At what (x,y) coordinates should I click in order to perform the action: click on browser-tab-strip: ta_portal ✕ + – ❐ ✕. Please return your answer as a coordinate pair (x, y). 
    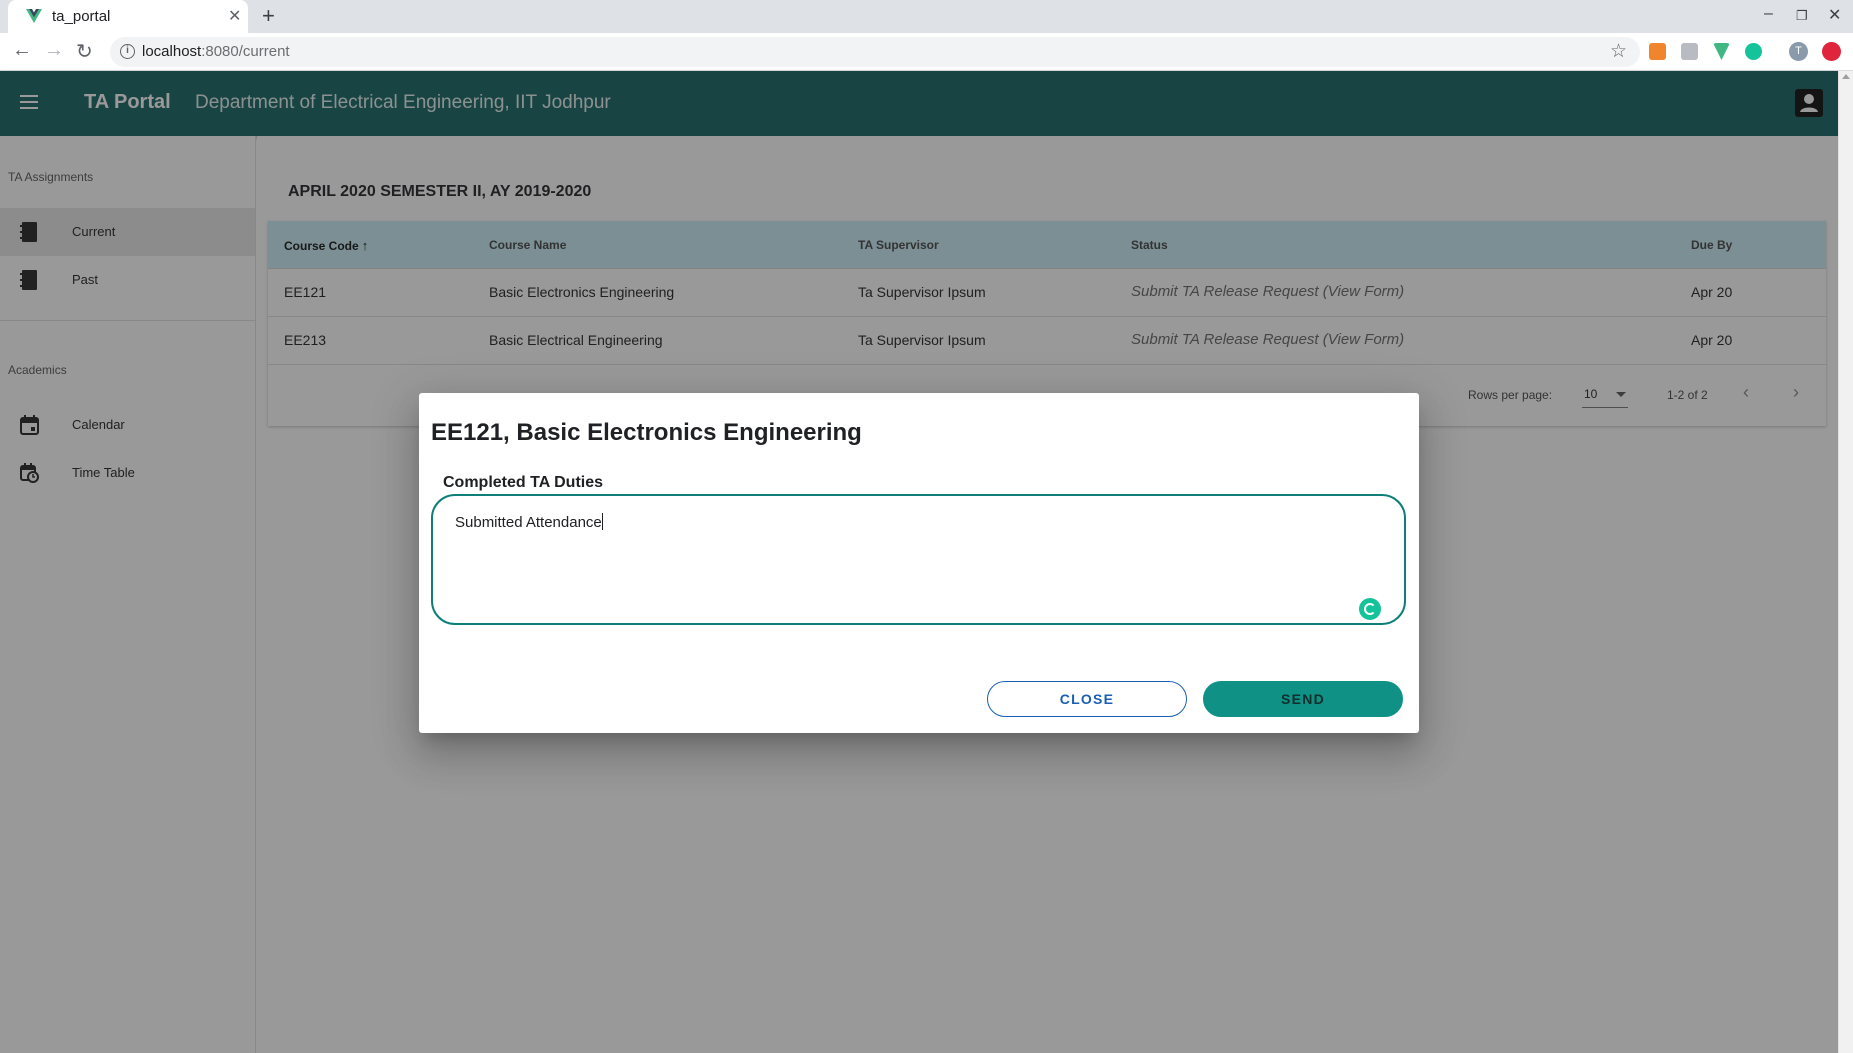
    Looking at the image, I should click on (926, 16).